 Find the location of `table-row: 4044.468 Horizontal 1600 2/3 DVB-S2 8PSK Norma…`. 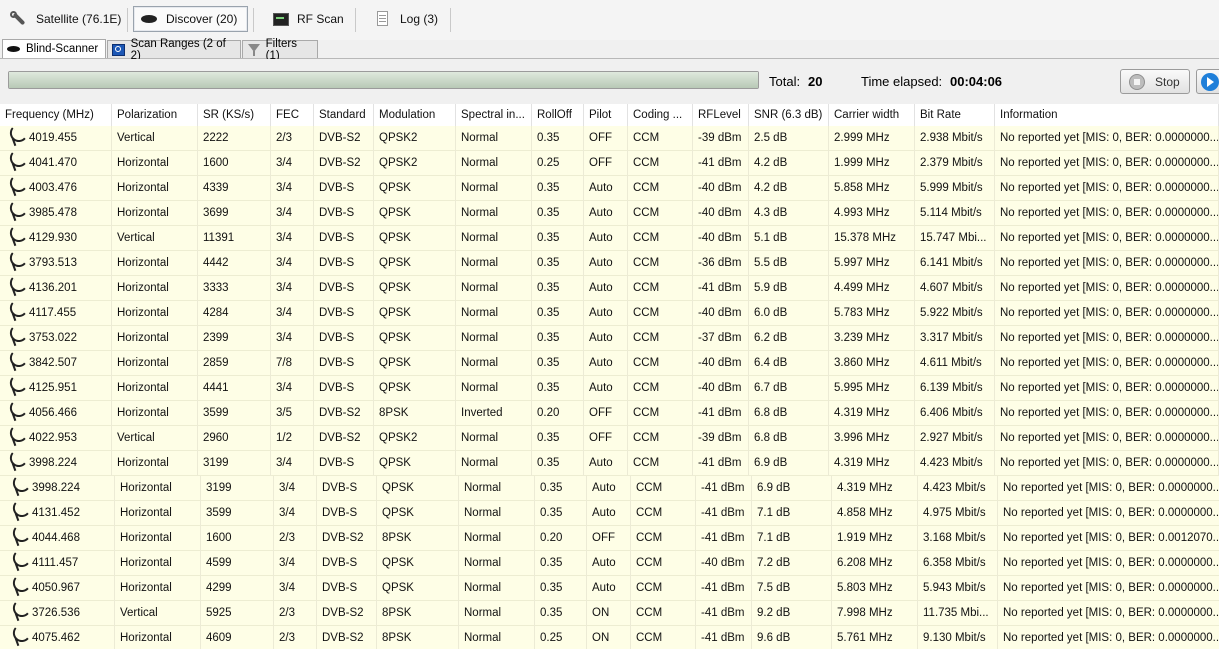

table-row: 4044.468 Horizontal 1600 2/3 DVB-S2 8PSK Norma… is located at coordinates (609, 538).